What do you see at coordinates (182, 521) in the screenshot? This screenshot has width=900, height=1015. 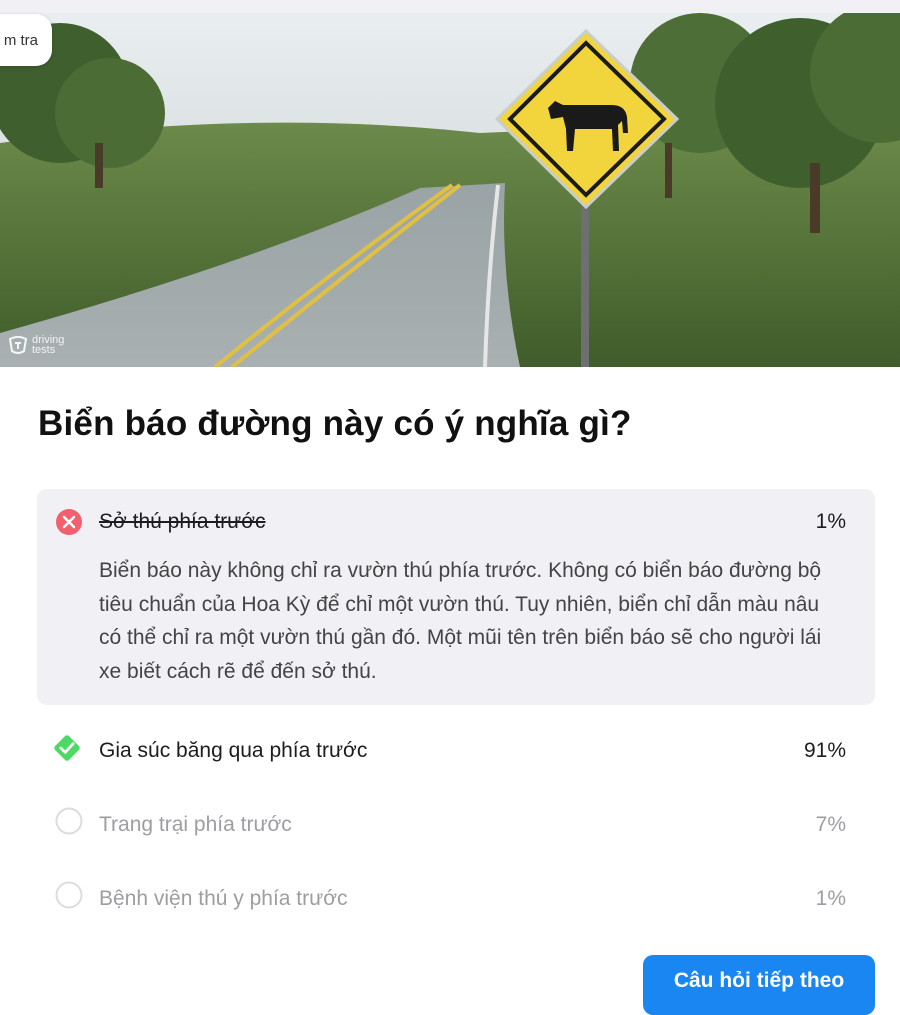 I see `answer-label: Sở thú phía trước` at bounding box center [182, 521].